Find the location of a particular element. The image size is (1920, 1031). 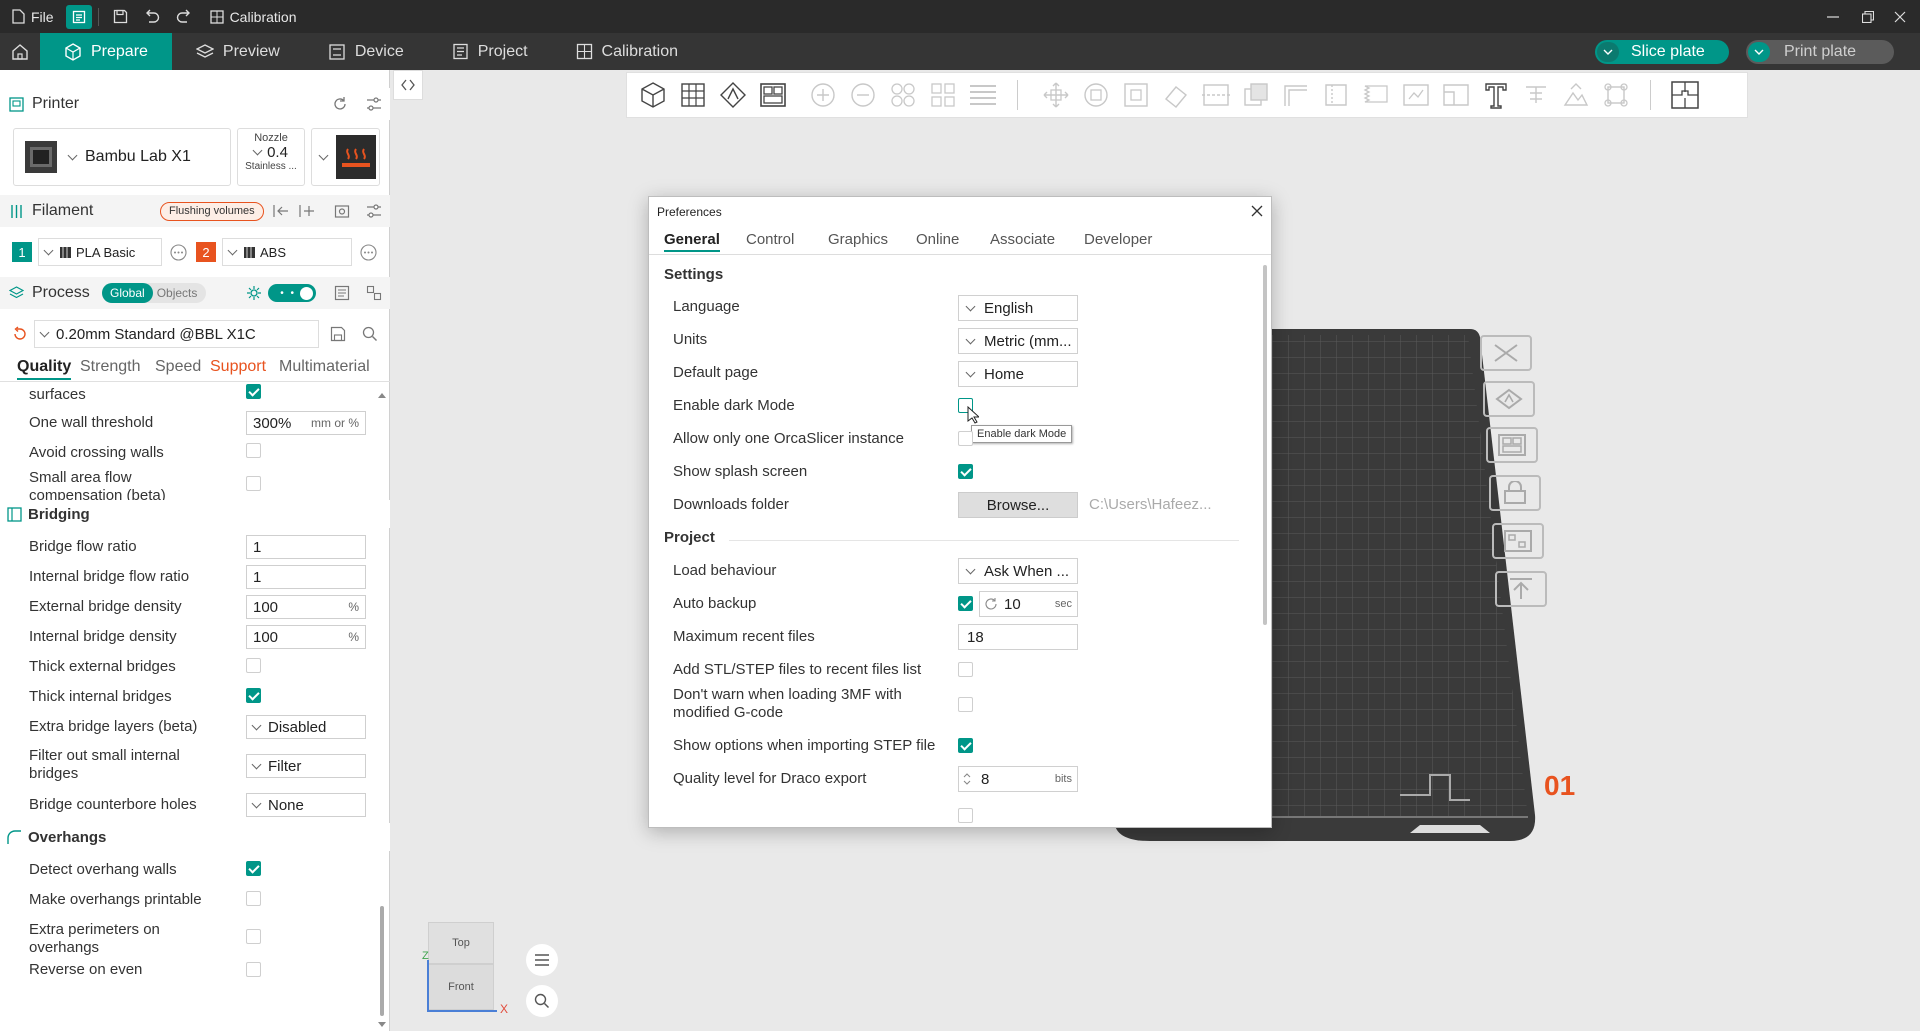

fuzzy-skin-tool is located at coordinates (1376, 95).